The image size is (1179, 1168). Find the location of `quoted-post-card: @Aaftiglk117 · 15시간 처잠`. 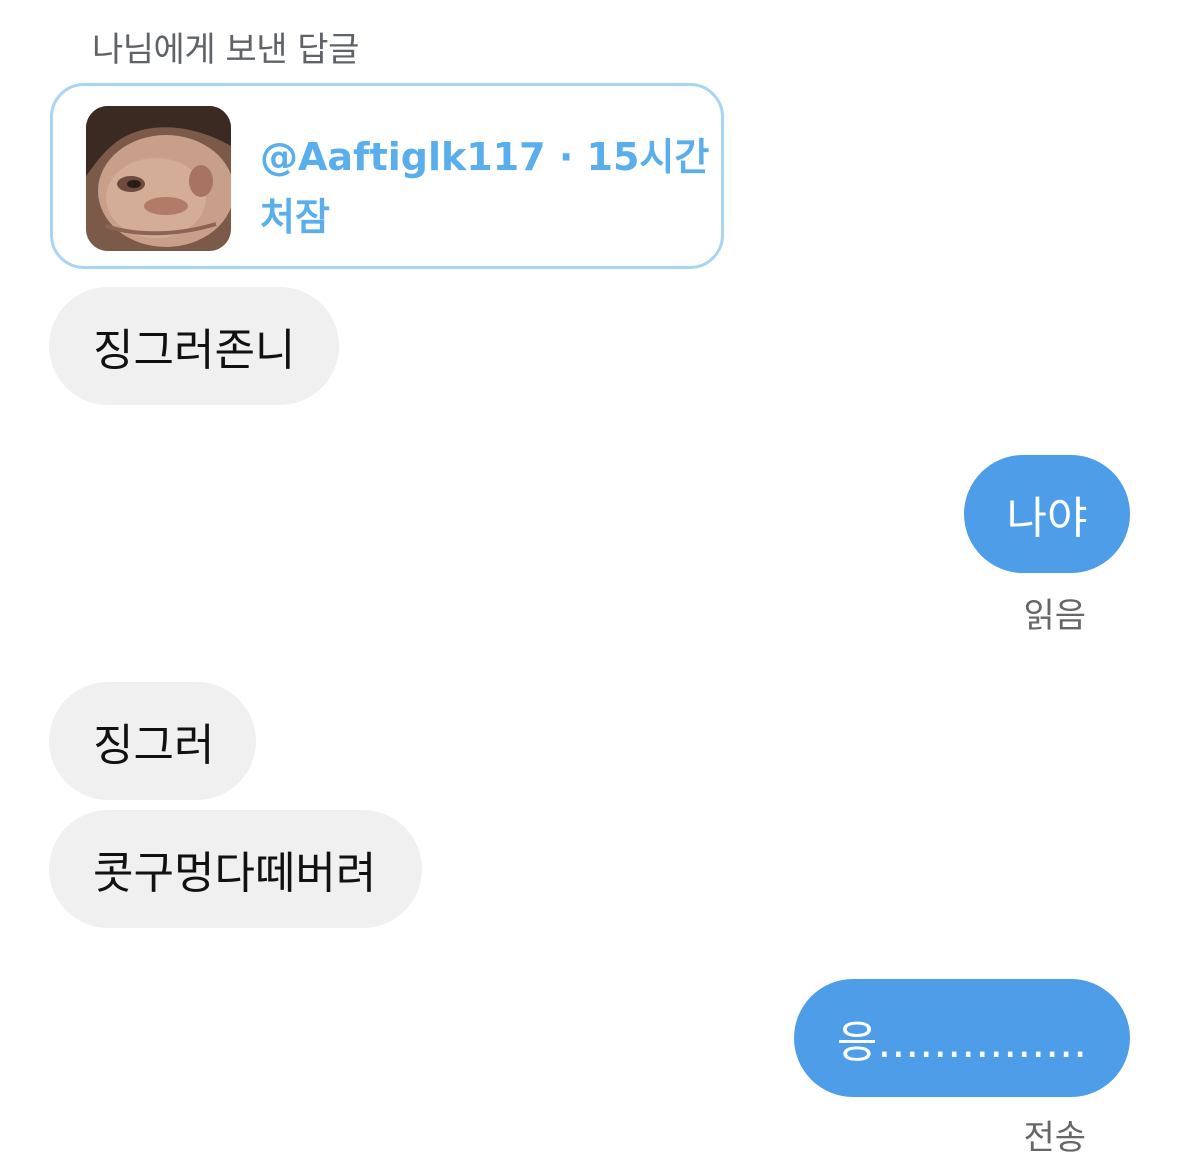

quoted-post-card: @Aaftiglk117 · 15시간 처잠 is located at coordinates (387, 176).